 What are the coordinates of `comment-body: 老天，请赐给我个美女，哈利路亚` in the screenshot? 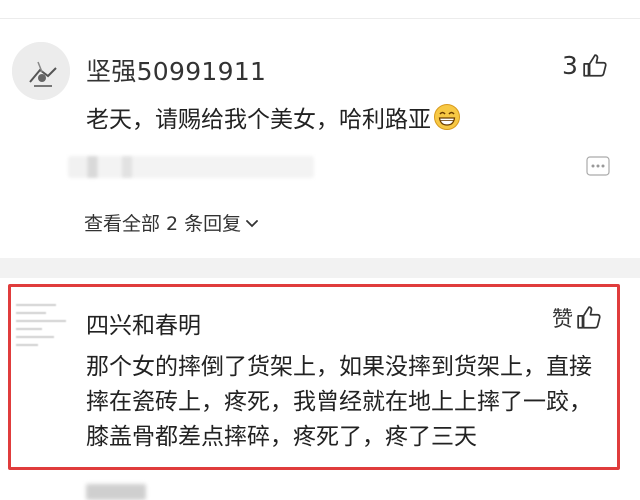 It's located at (258, 120).